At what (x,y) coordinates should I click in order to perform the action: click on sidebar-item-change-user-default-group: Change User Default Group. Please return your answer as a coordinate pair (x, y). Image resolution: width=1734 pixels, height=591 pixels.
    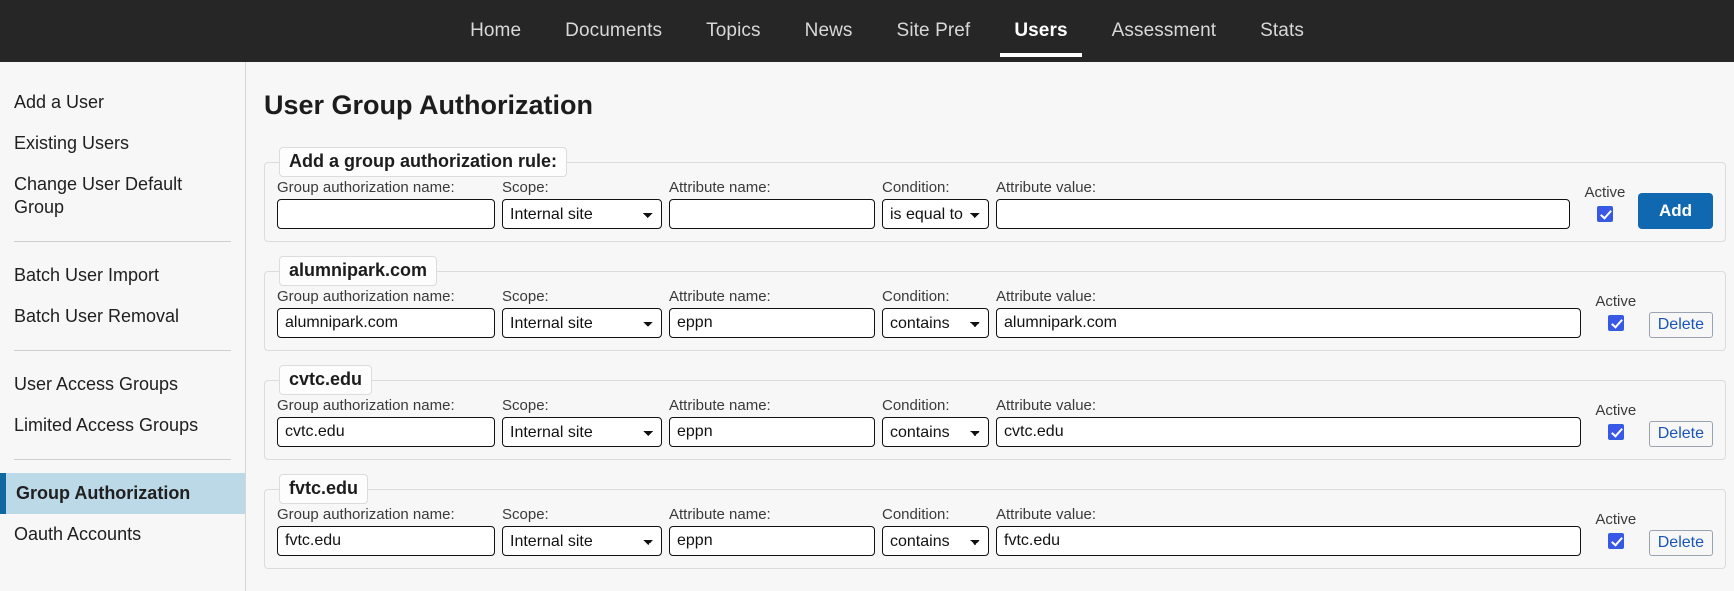
    Looking at the image, I should click on (122, 196).